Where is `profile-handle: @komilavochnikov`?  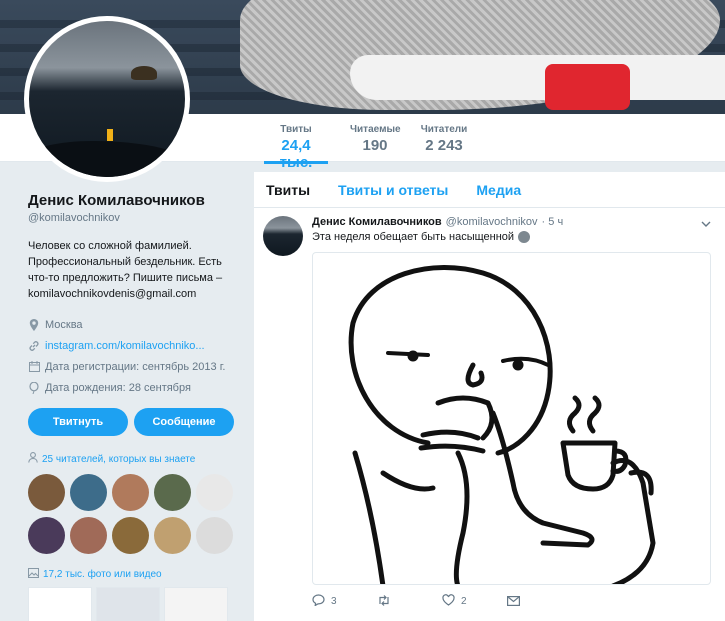 profile-handle: @komilavochnikov is located at coordinates (133, 218).